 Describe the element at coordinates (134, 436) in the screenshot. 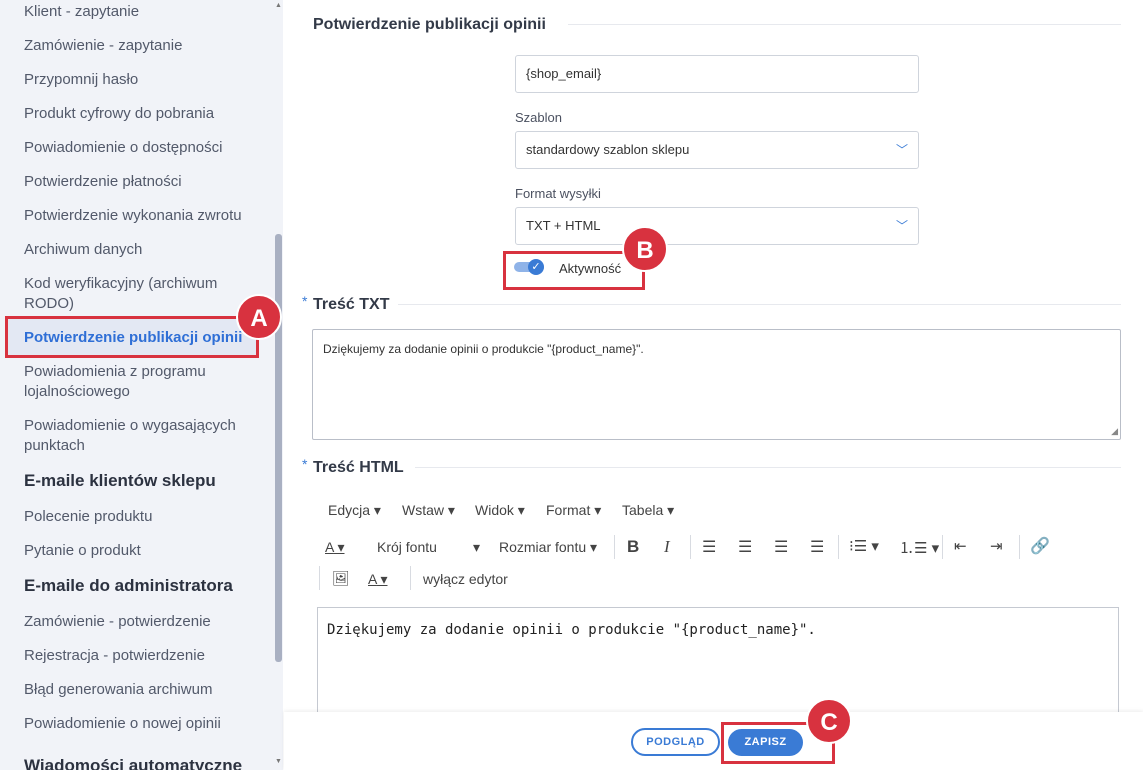

I see `sidebar-item-expiring-points: Powiadomienie o wygasających punktach` at that location.